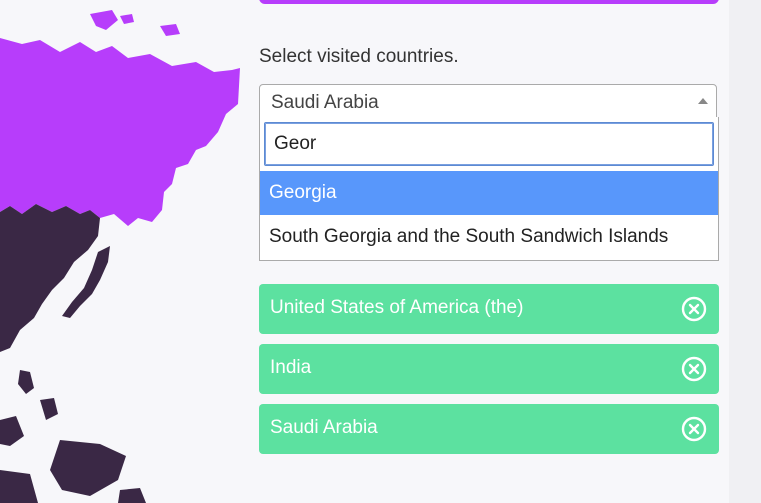  I want to click on search-input, so click(489, 144).